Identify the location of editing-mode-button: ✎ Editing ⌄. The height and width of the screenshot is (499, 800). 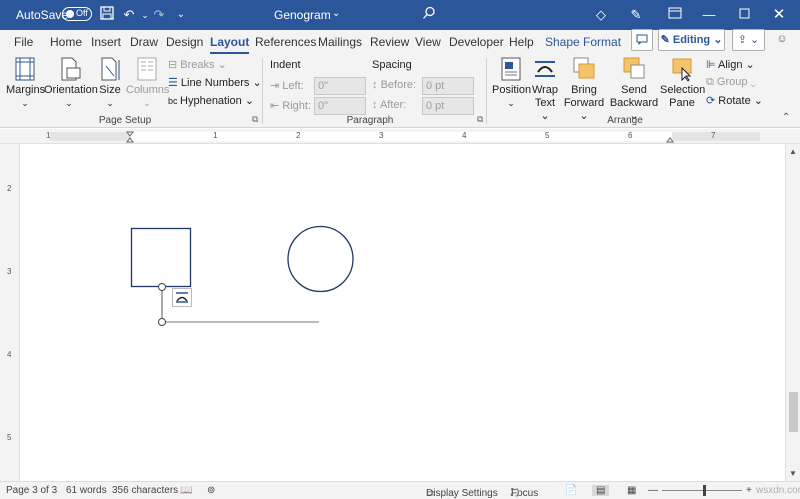
(691, 40).